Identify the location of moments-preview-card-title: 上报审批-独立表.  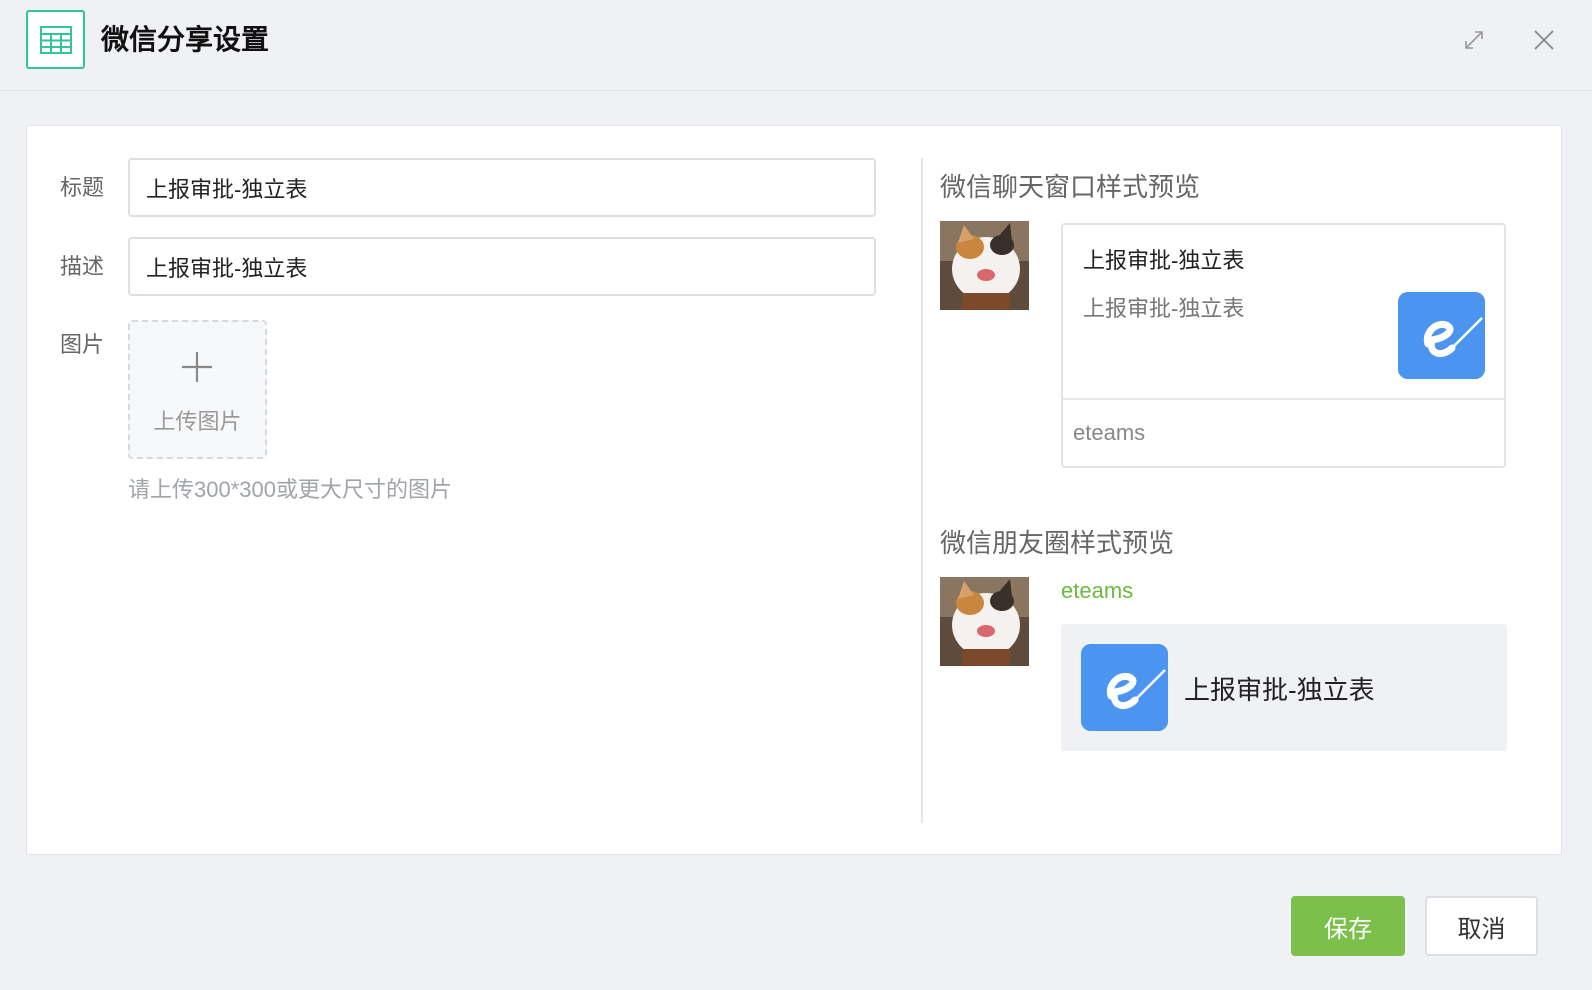
(1279, 690).